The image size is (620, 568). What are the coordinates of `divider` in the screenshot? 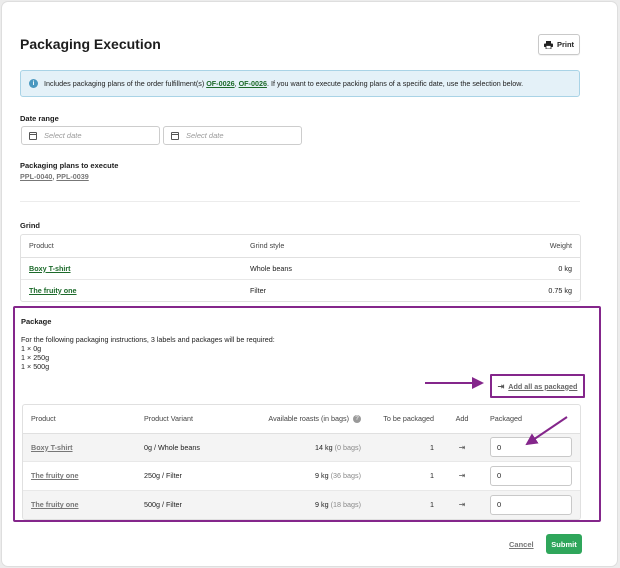 It's located at (300, 201).